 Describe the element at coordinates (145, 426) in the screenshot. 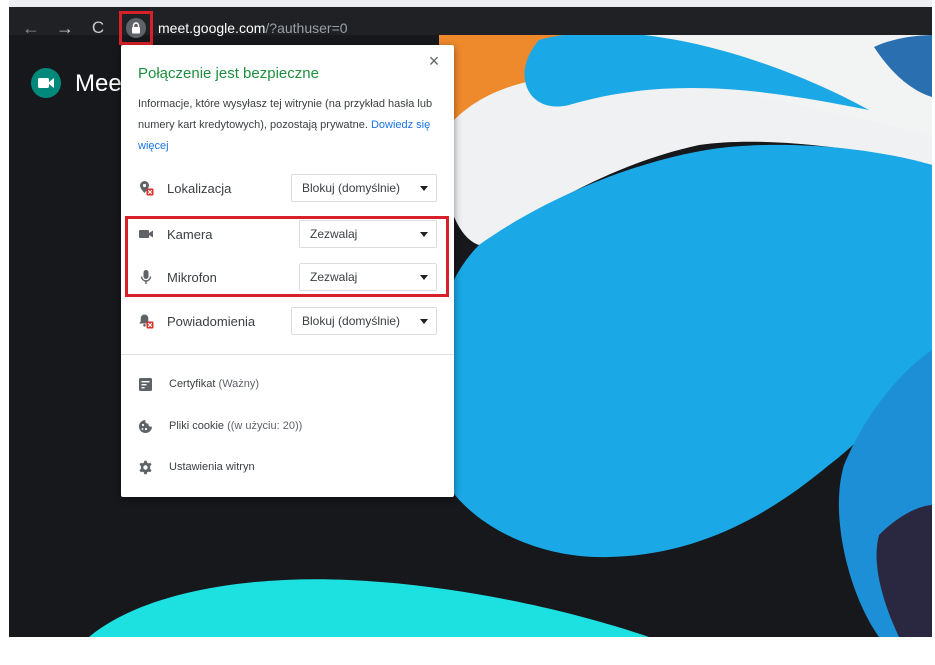

I see `cookie-icon` at that location.